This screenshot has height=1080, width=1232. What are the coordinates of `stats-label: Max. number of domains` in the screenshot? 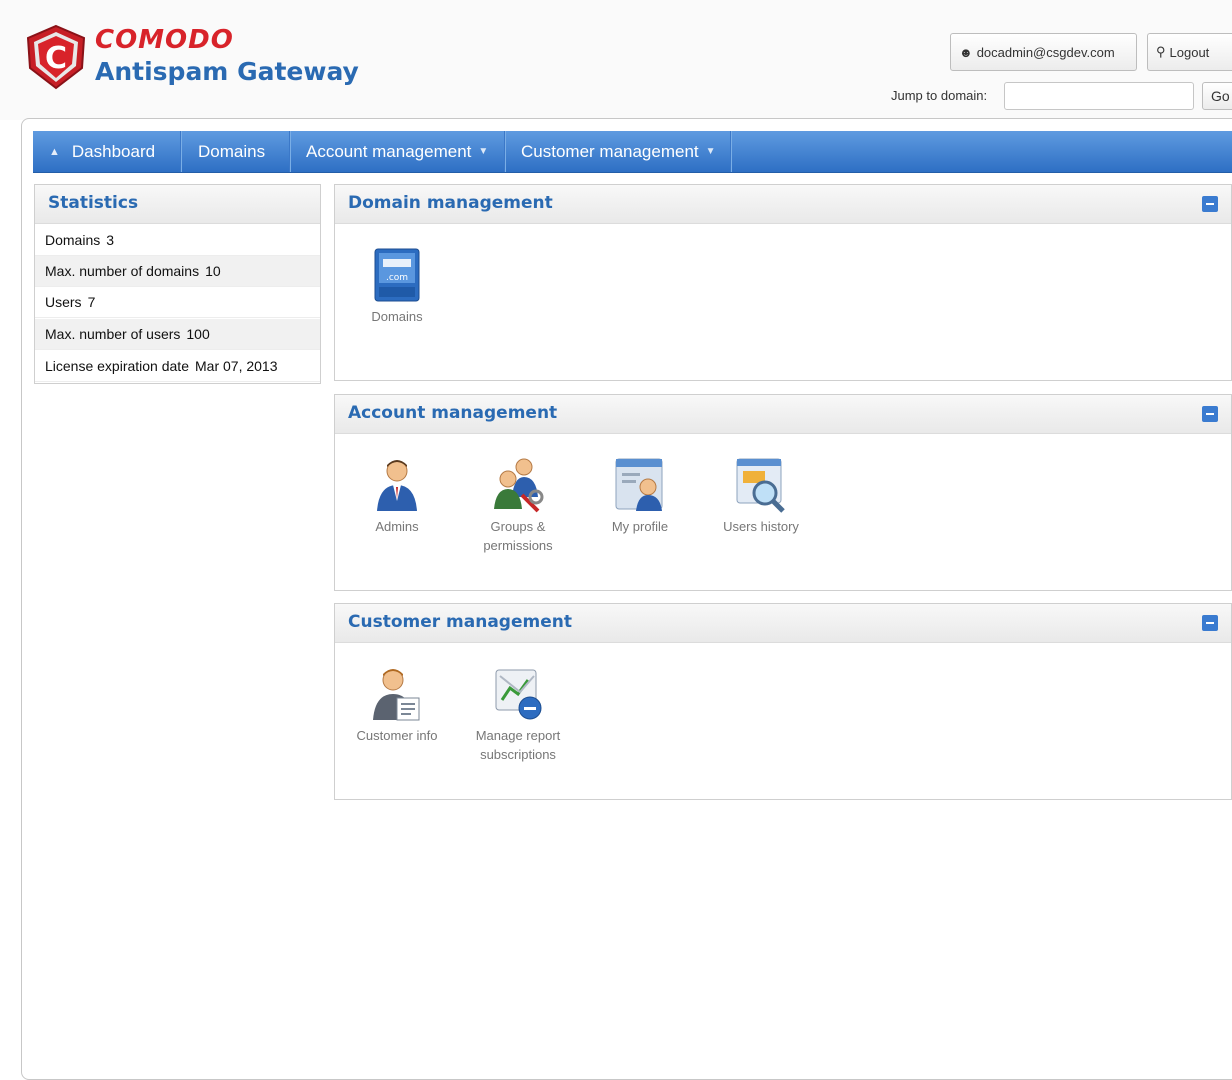 It's located at (122, 271).